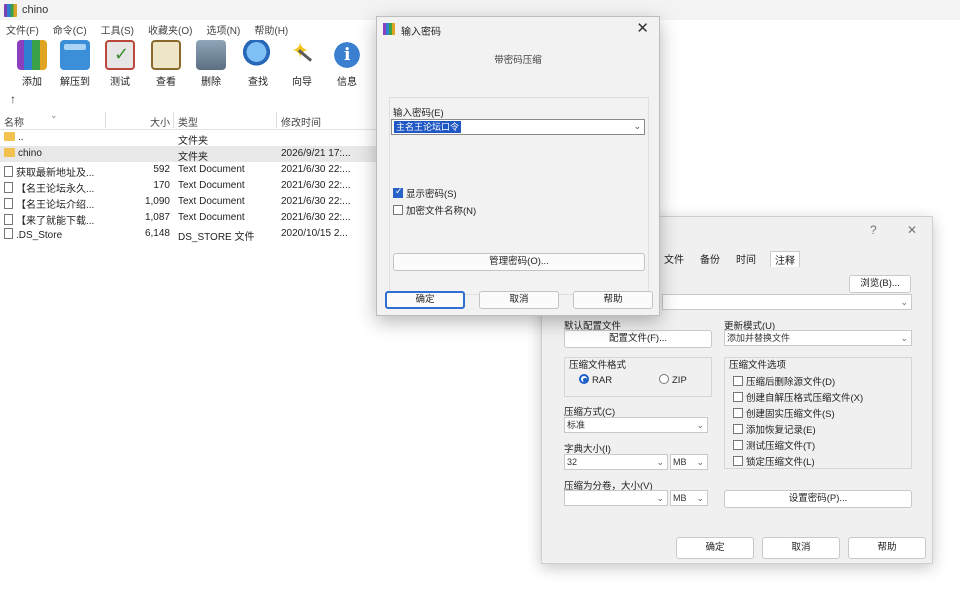 The image size is (960, 597). I want to click on up-arrow-icon: ↑, so click(13, 99).